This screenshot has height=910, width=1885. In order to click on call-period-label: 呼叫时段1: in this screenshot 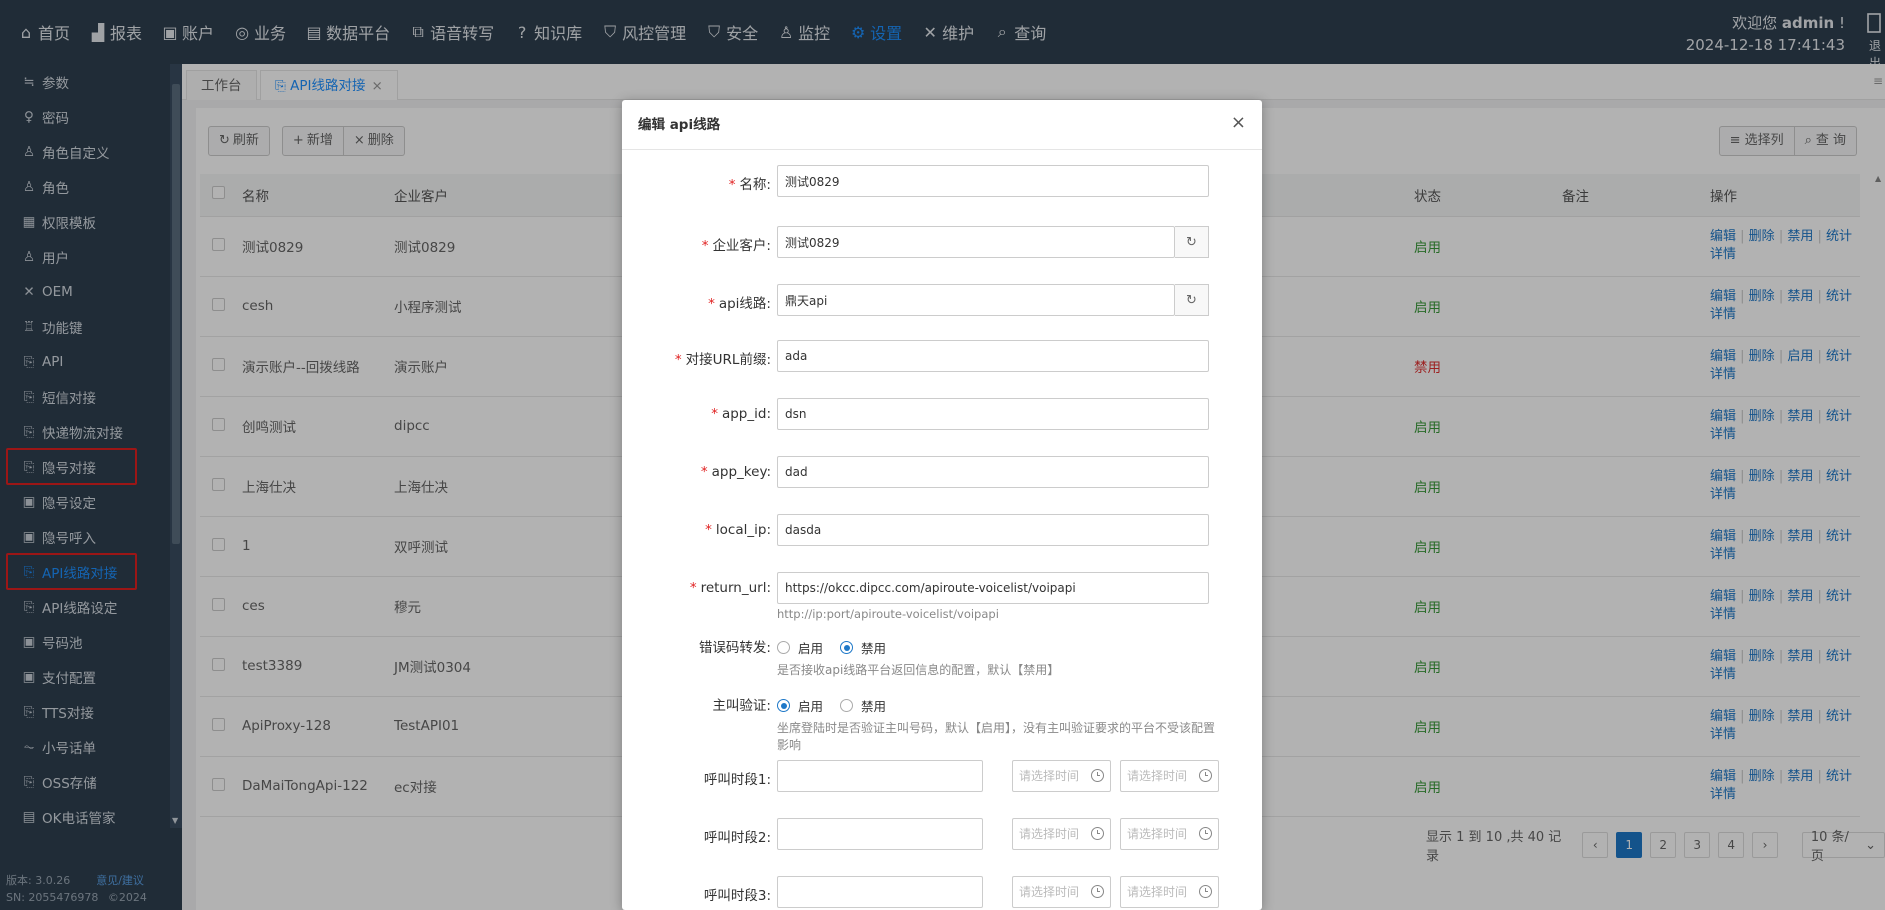, I will do `click(737, 780)`.